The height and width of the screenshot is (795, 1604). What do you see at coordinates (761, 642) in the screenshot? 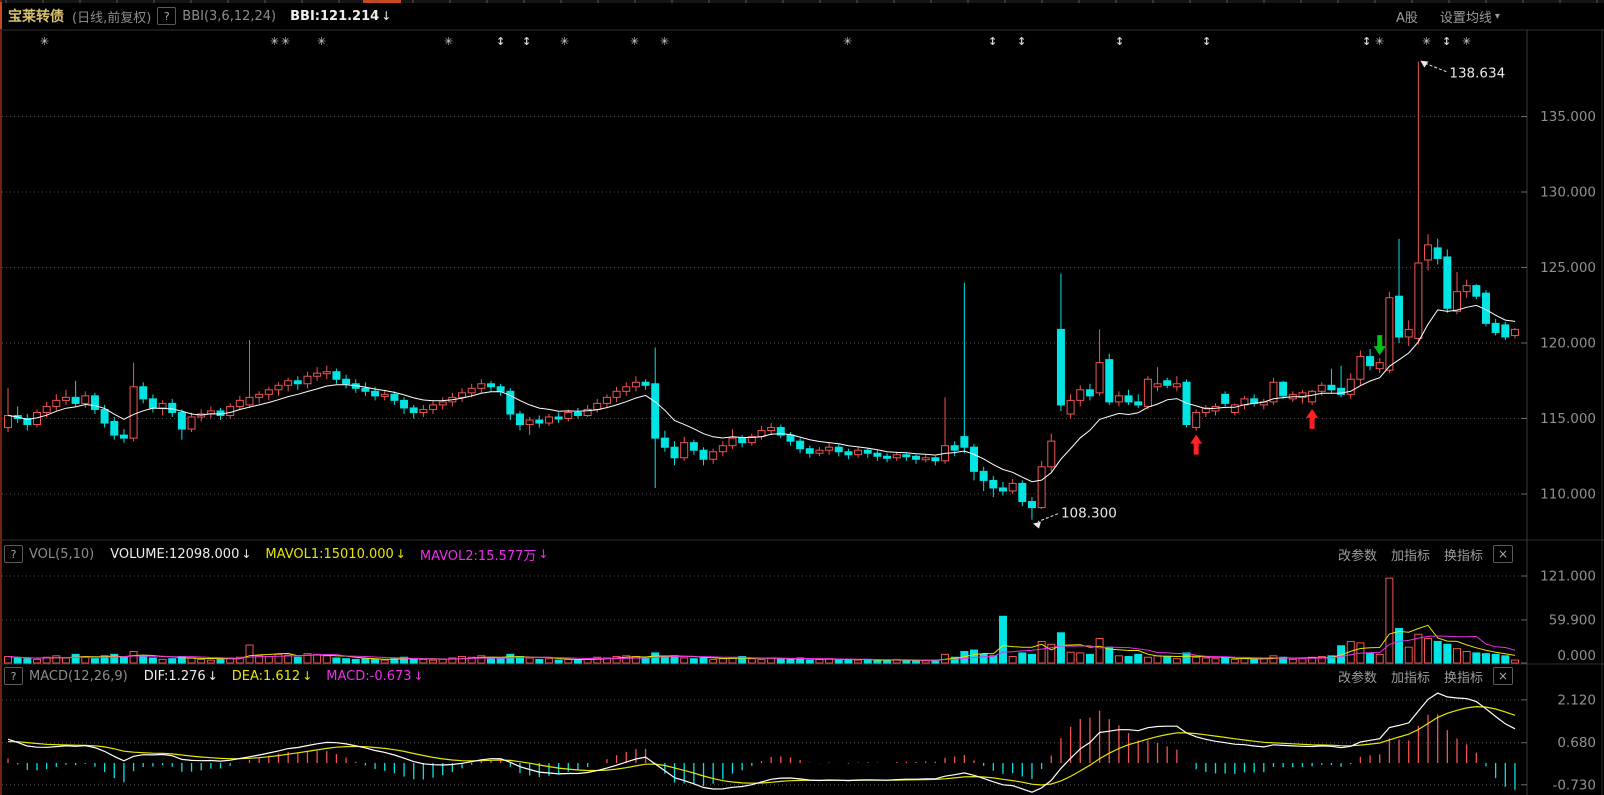
I see `volume-ma-lines` at bounding box center [761, 642].